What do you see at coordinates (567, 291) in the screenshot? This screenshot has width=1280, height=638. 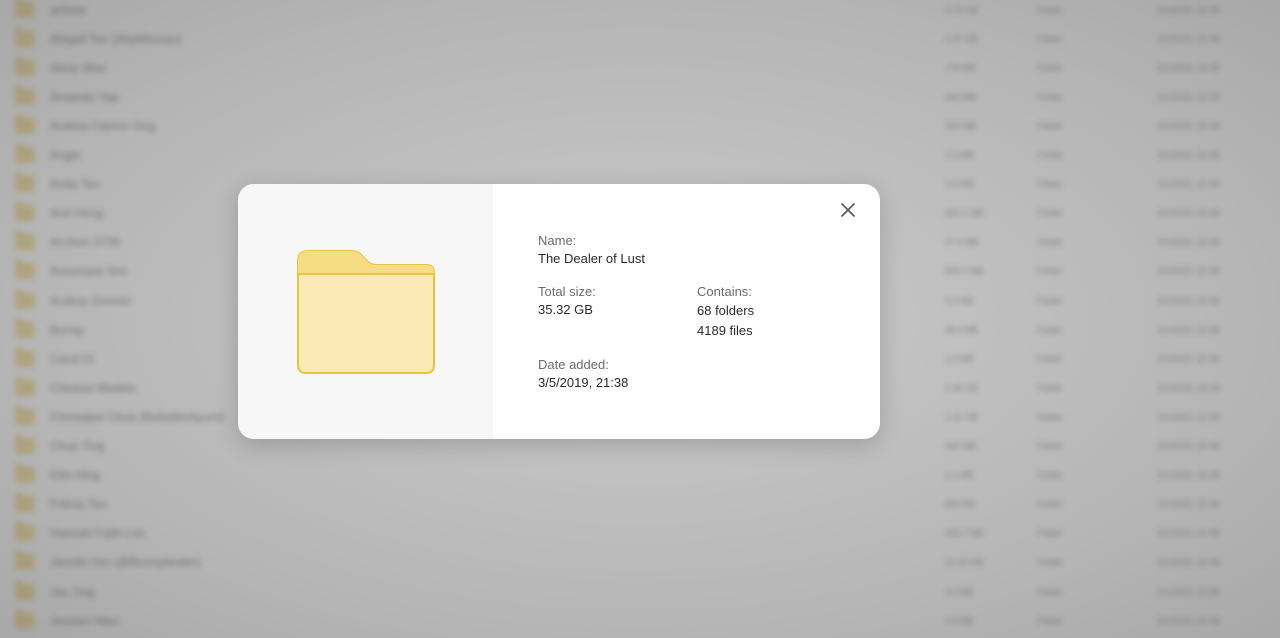 I see `size-label: Total size:` at bounding box center [567, 291].